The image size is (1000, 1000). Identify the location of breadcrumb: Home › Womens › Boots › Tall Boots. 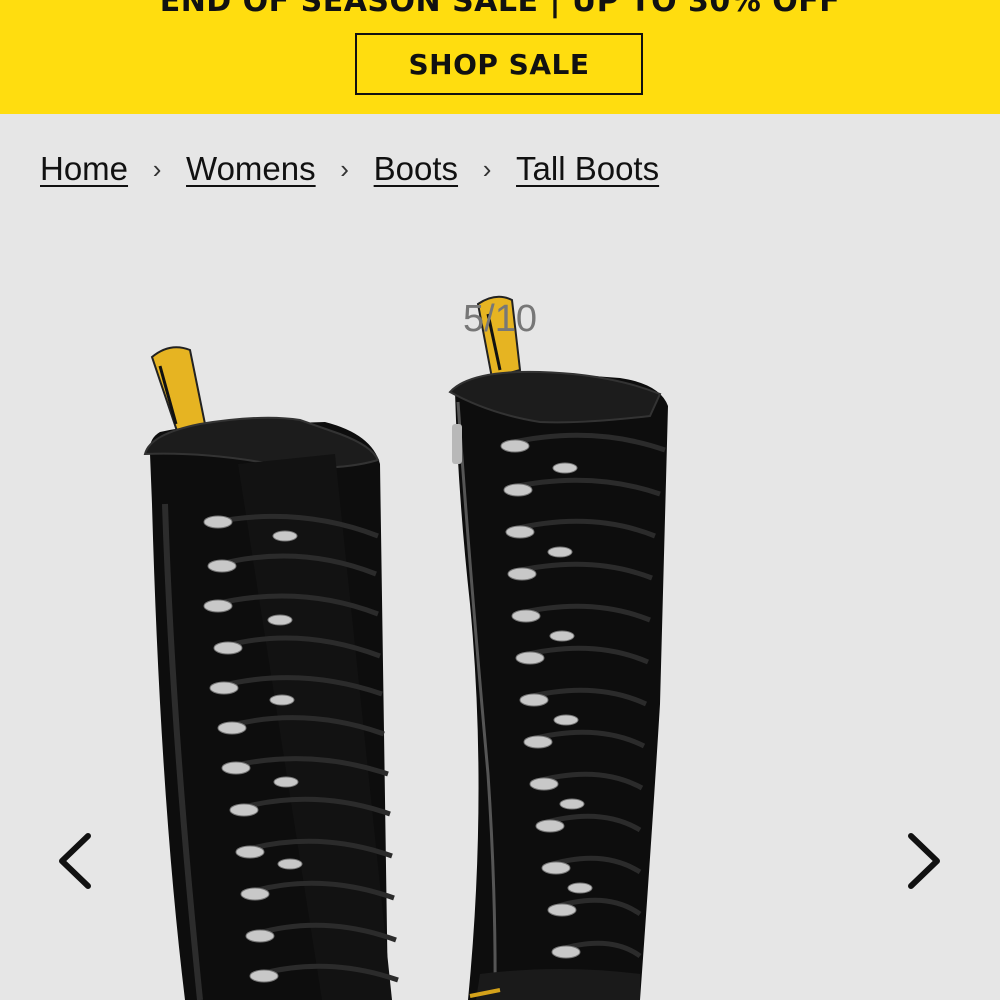
(349, 169).